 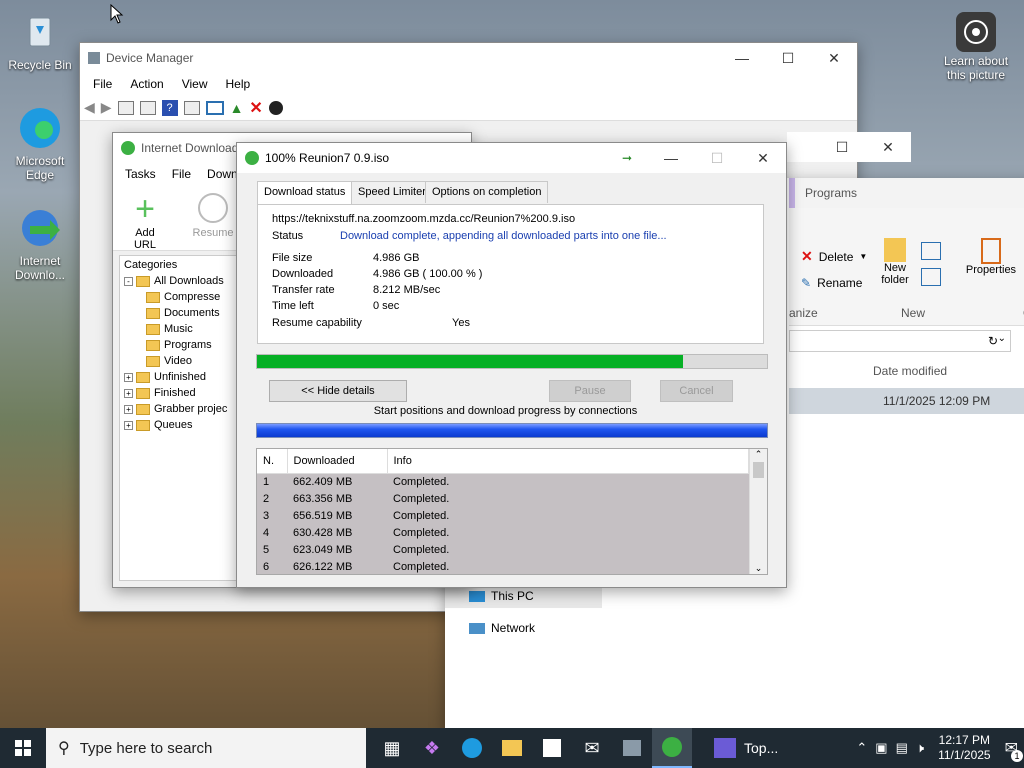 What do you see at coordinates (179, 361) in the screenshot?
I see `category-tree-item: Video` at bounding box center [179, 361].